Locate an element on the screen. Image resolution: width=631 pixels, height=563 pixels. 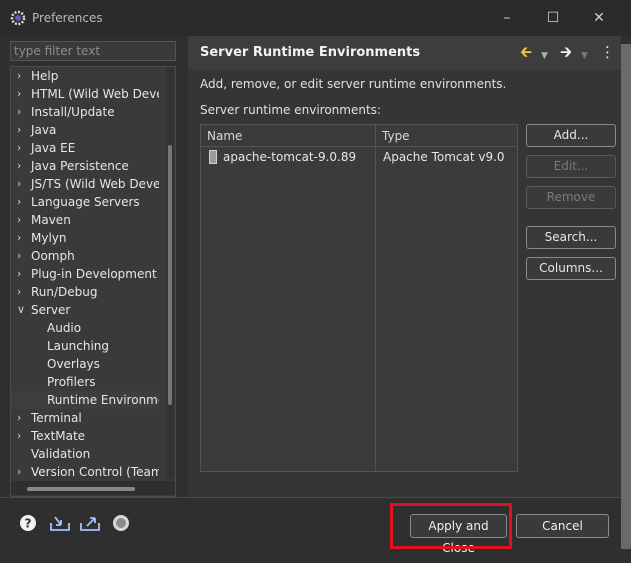
tree-item-label: Profilers is located at coordinates (71, 382).